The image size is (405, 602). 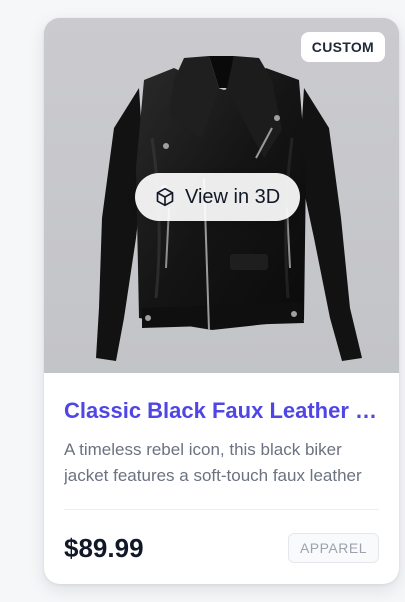 I want to click on product-title: Classic Black Faux Leather Biker Jacket, so click(x=221, y=411).